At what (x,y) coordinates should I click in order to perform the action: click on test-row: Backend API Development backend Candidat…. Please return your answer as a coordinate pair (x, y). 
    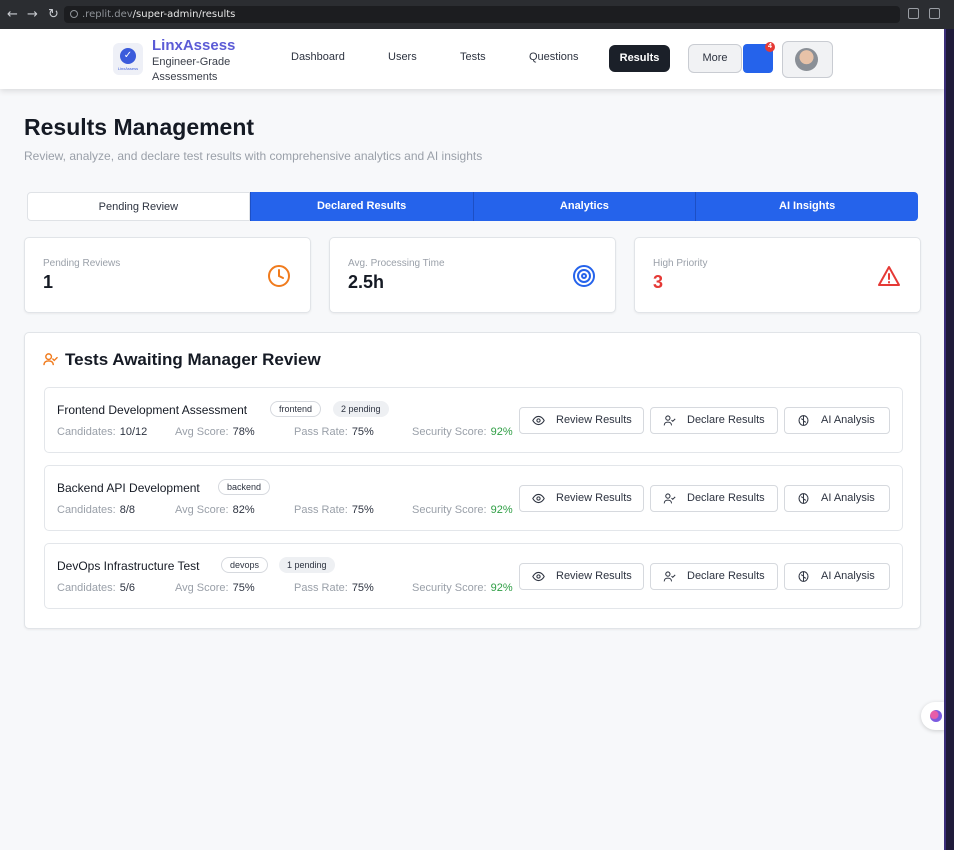
    Looking at the image, I should click on (473, 498).